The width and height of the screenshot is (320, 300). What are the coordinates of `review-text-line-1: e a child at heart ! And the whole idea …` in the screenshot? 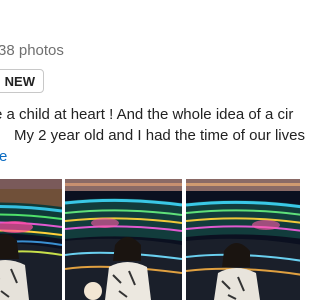 It's located at (147, 114).